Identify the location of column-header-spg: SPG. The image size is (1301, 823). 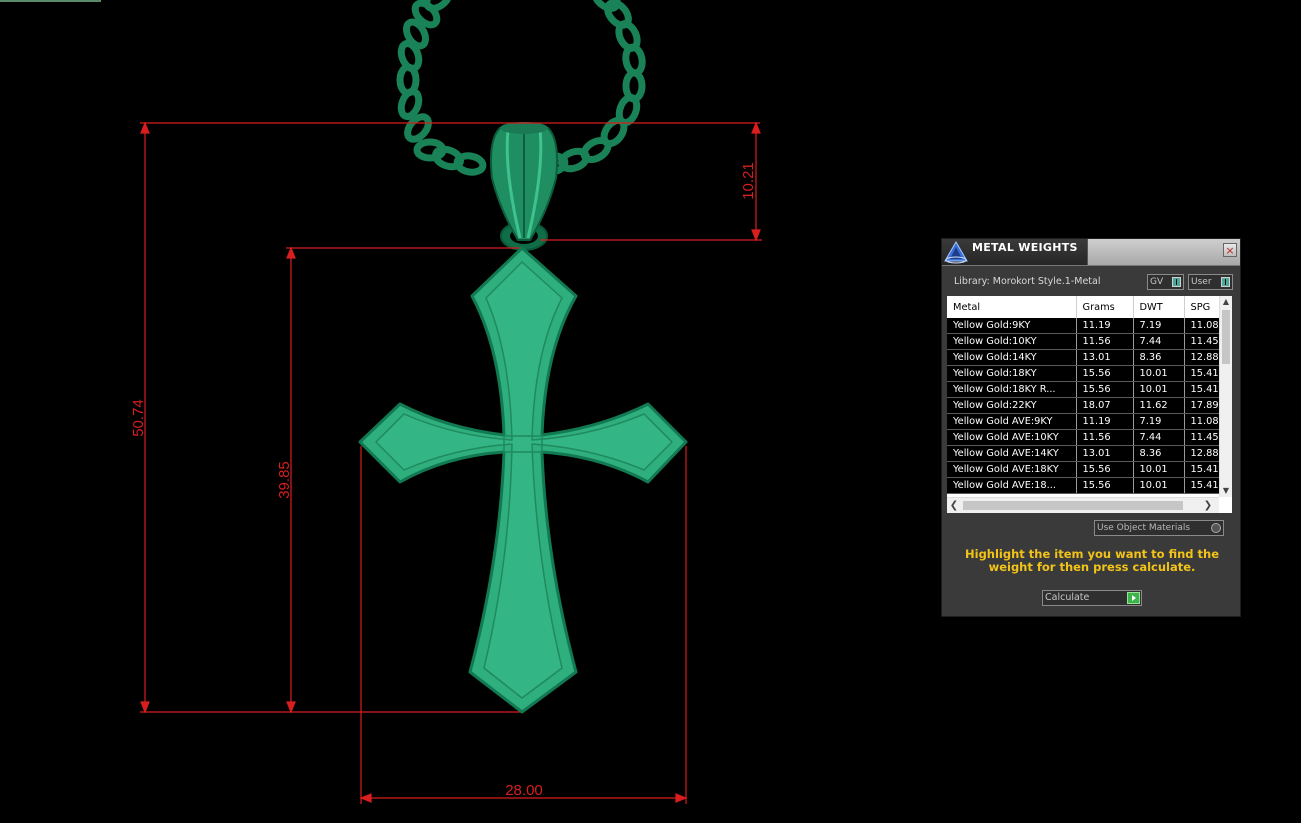
(1204, 307).